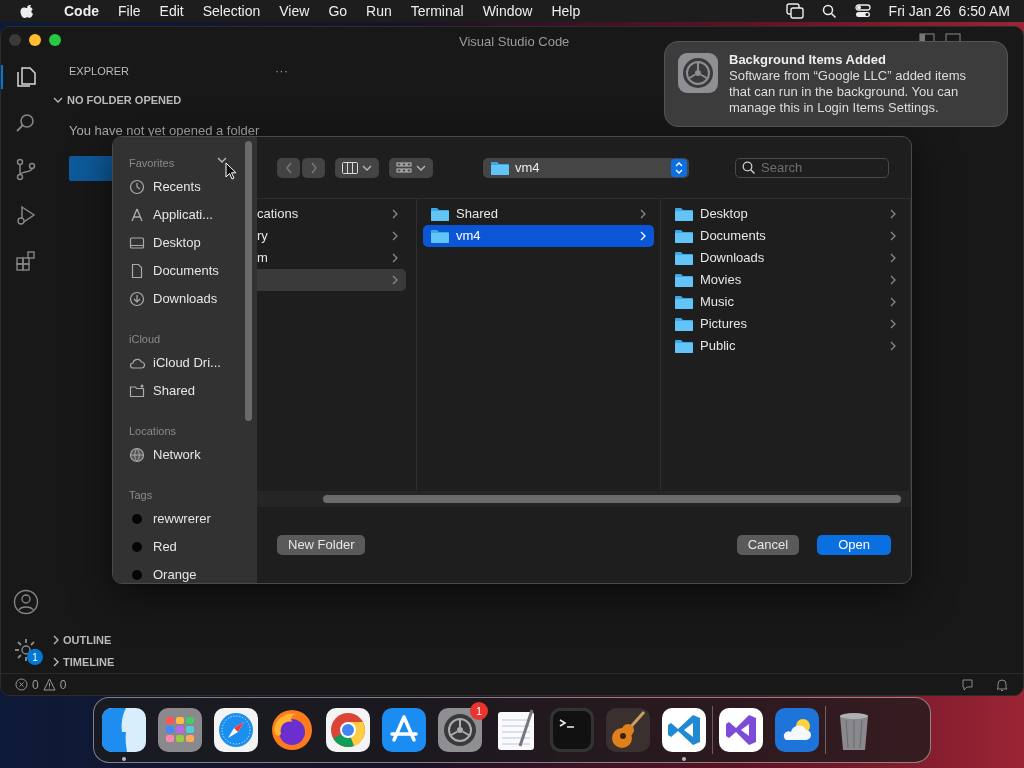  What do you see at coordinates (177, 455) in the screenshot?
I see `sidebar-item: Network` at bounding box center [177, 455].